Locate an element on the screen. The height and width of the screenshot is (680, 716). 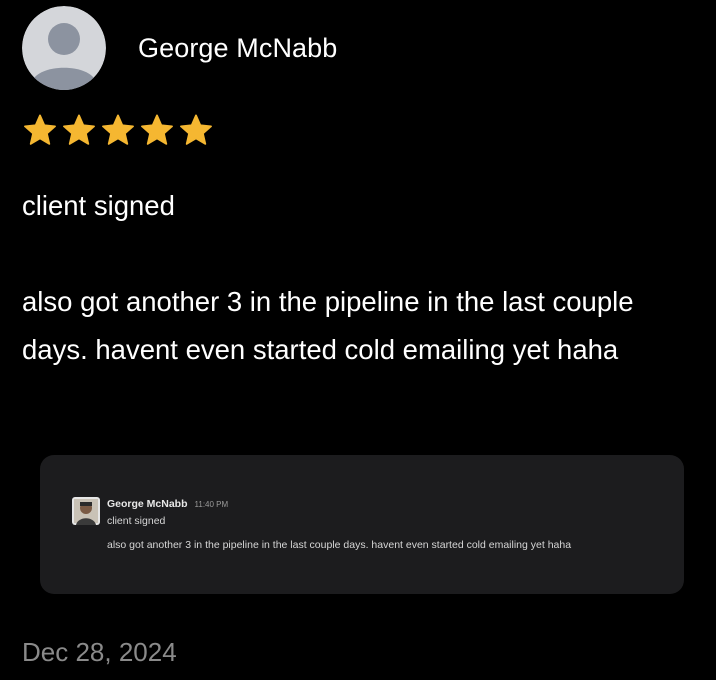
reviewer-name: George McNabb is located at coordinates (238, 48).